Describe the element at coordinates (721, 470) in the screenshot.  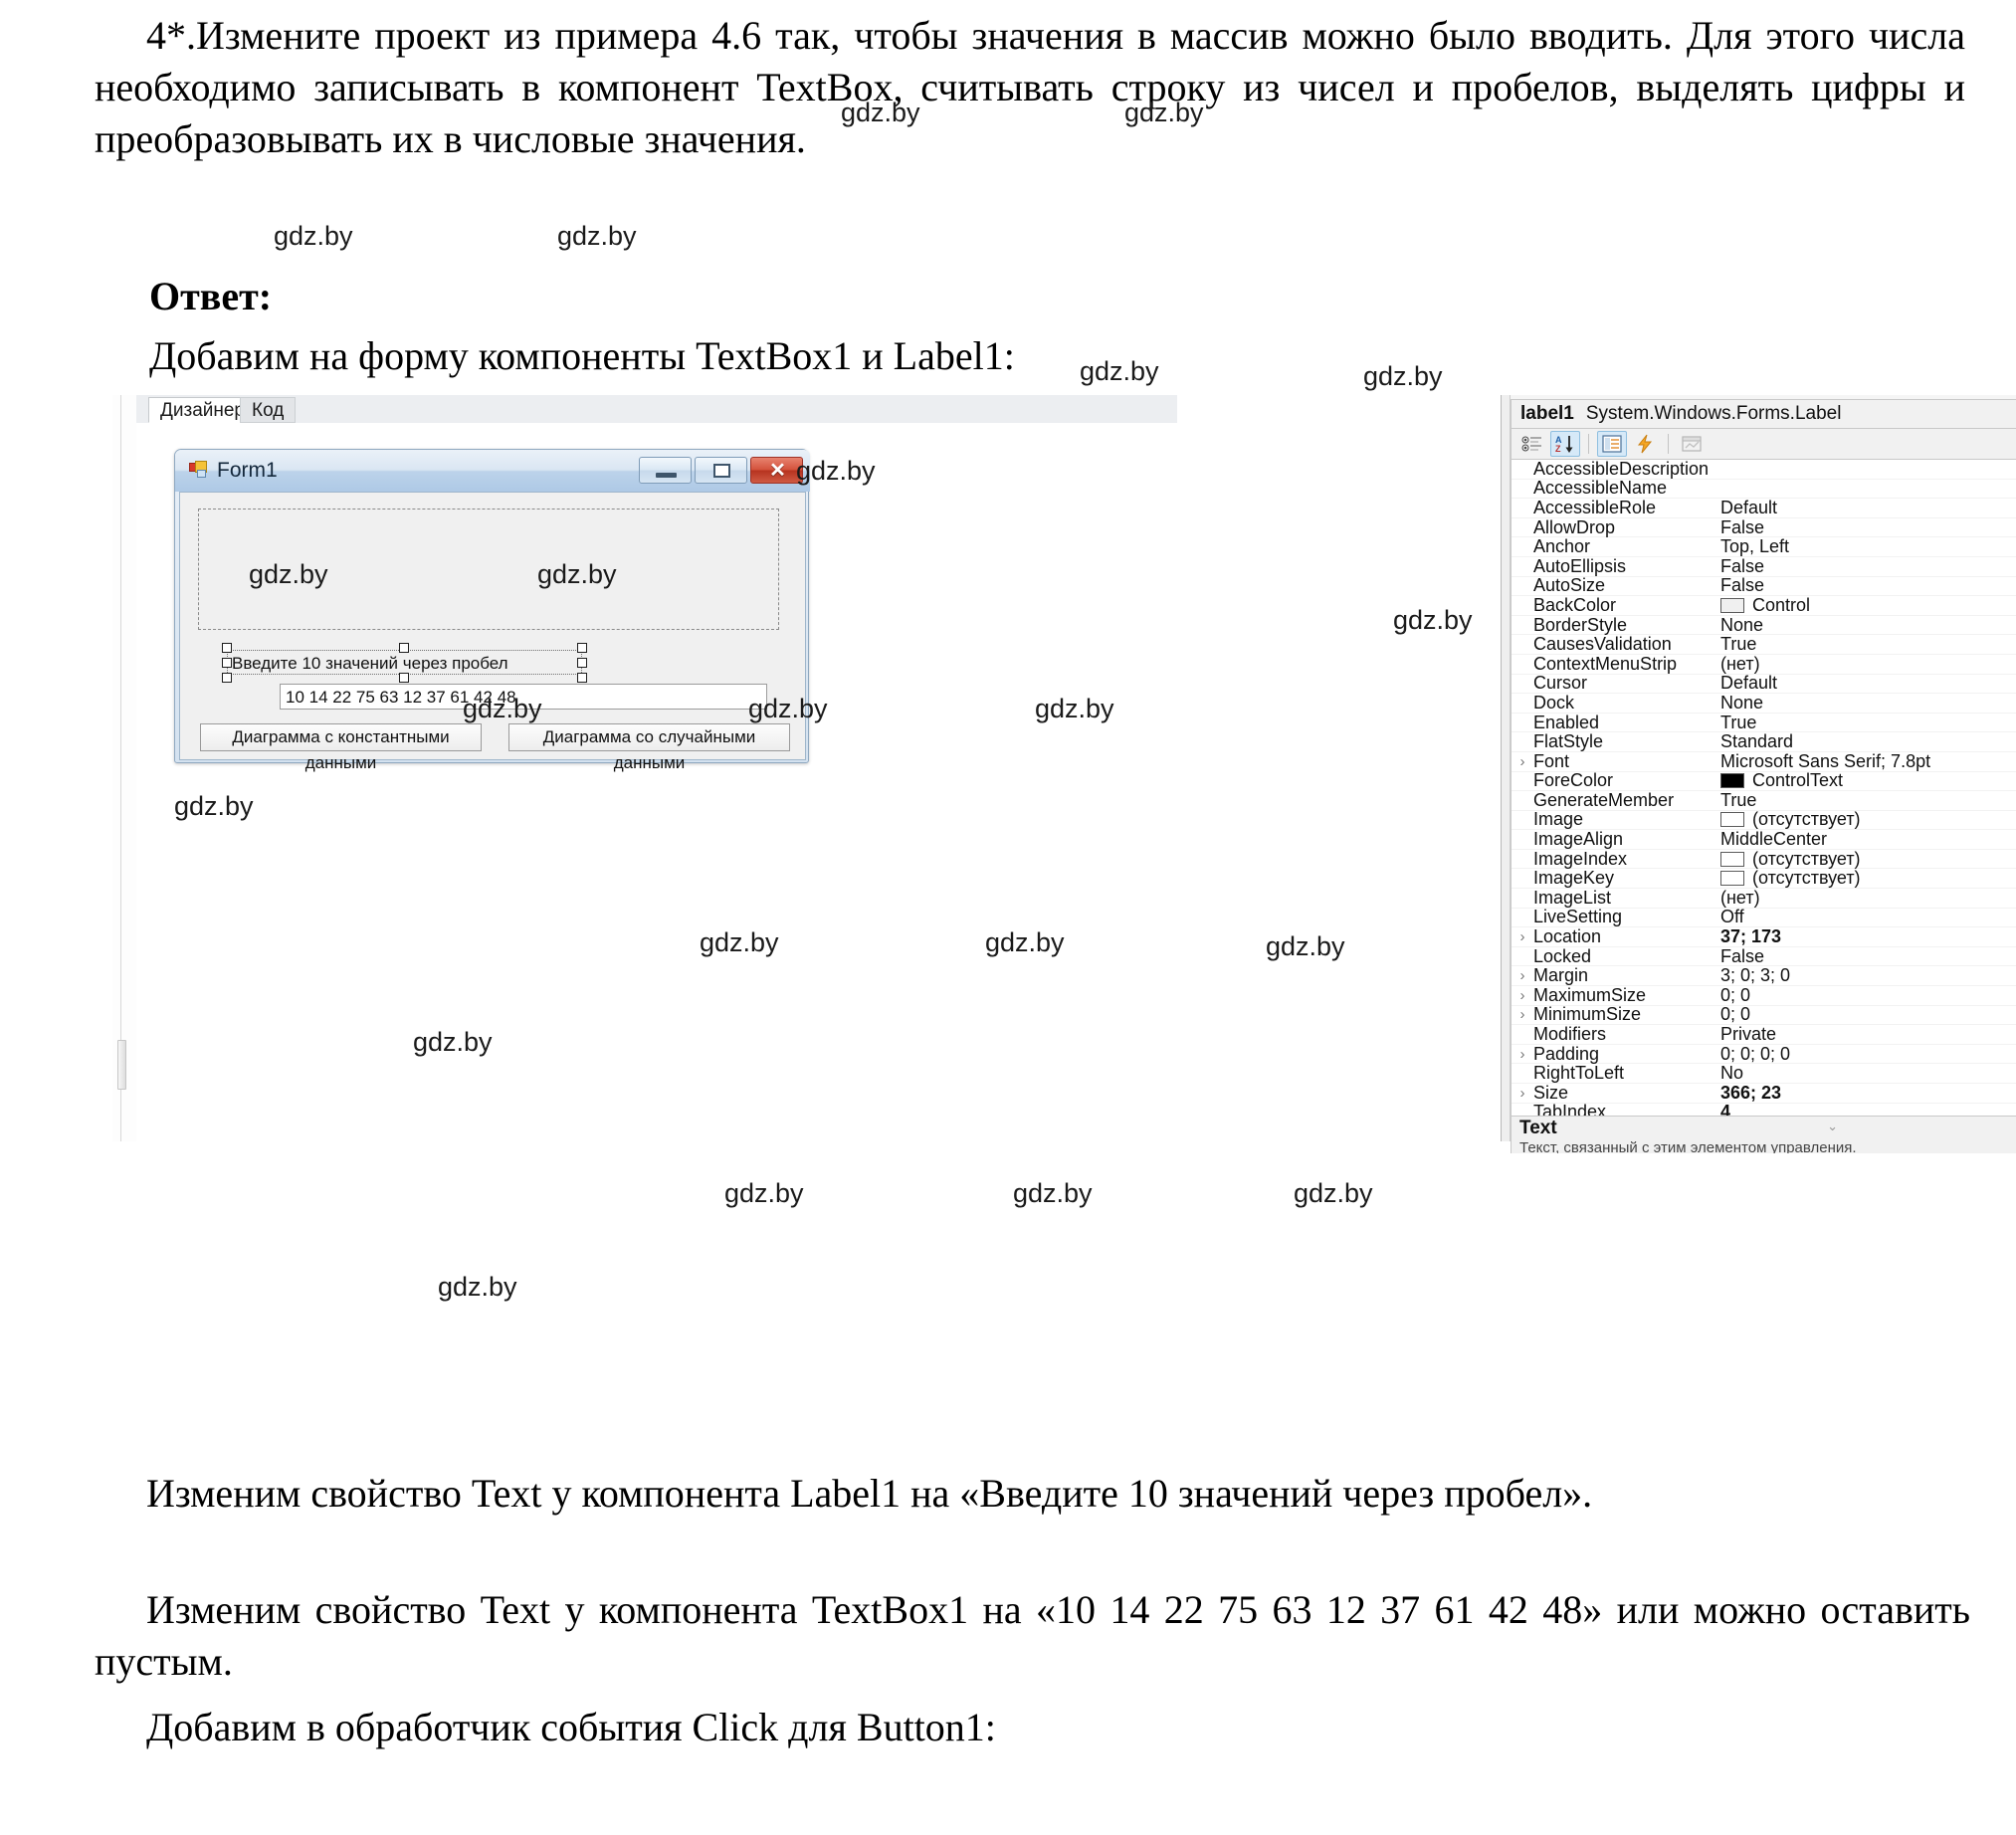
I see `maximize-button` at that location.